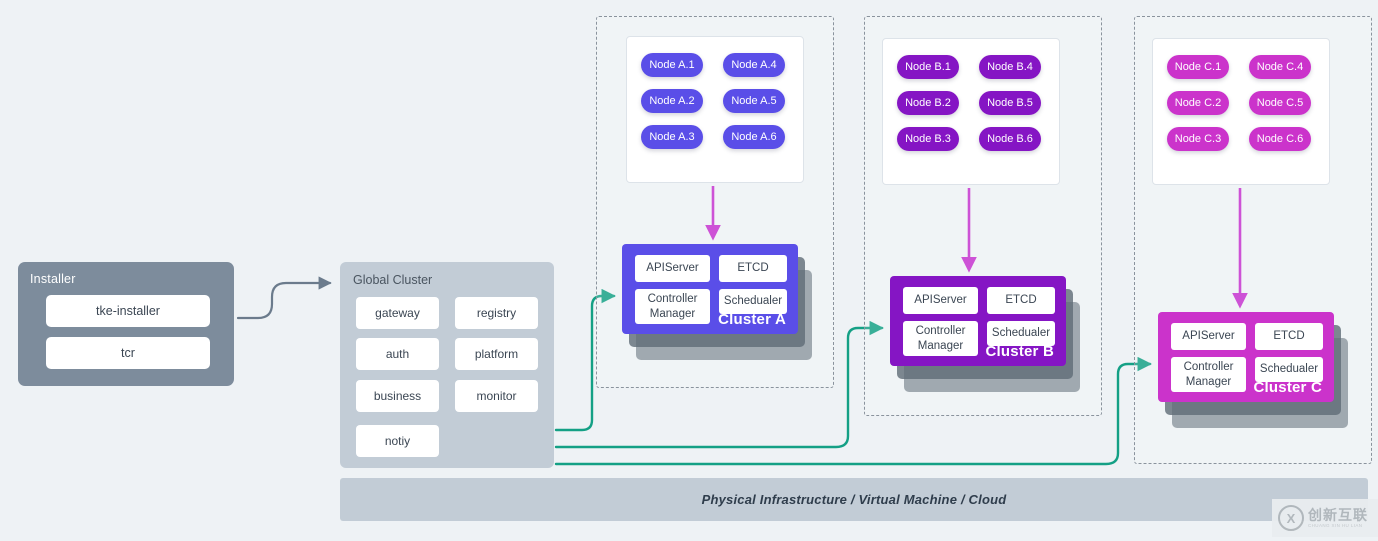 Image resolution: width=1378 pixels, height=541 pixels. What do you see at coordinates (53, 279) in the screenshot?
I see `installer-title: Installer` at bounding box center [53, 279].